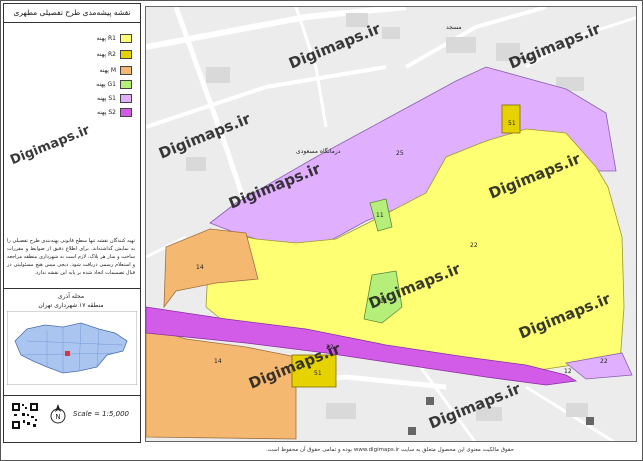  What do you see at coordinates (106, 84) in the screenshot?
I see `legend-label: پهنه G1` at bounding box center [106, 84].